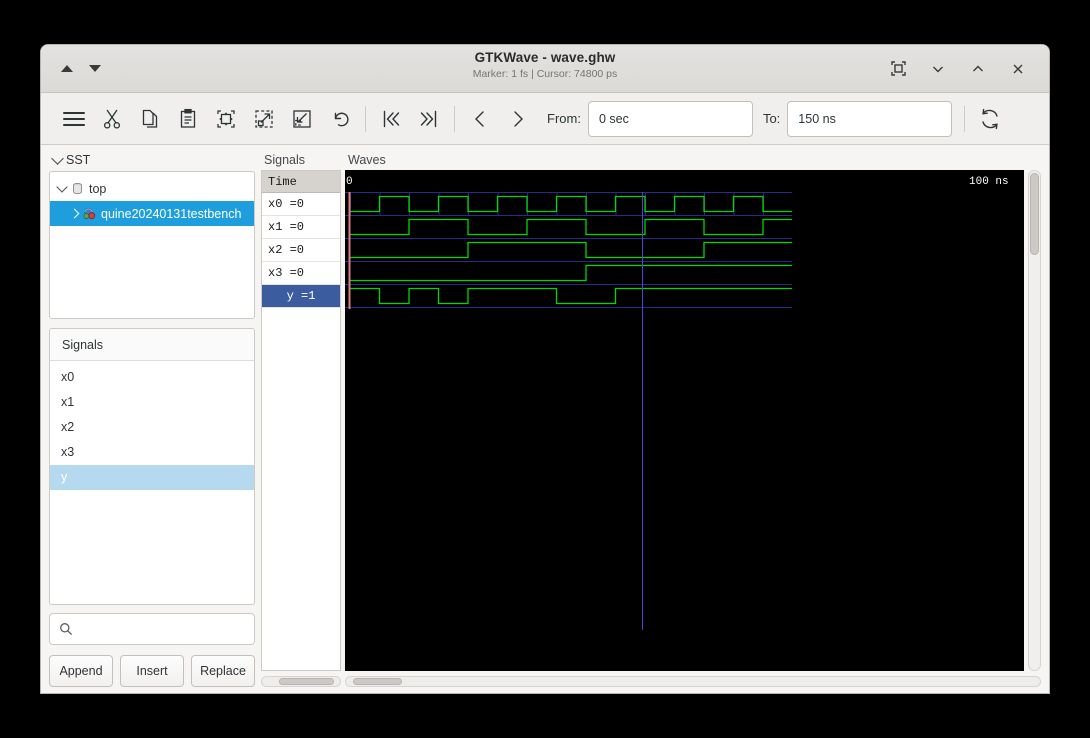 Image resolution: width=1090 pixels, height=738 pixels. I want to click on search-icon, so click(66, 629).